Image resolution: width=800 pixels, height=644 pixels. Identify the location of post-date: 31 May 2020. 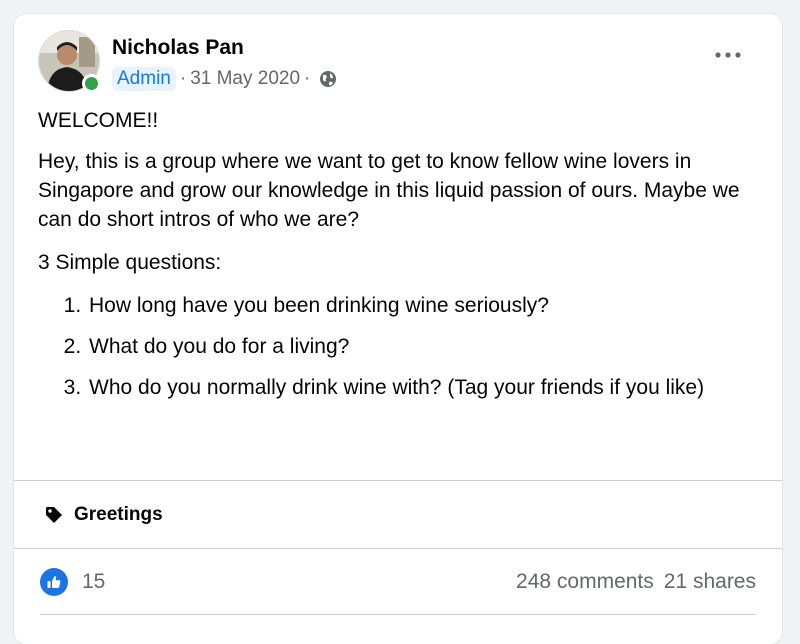
(245, 79).